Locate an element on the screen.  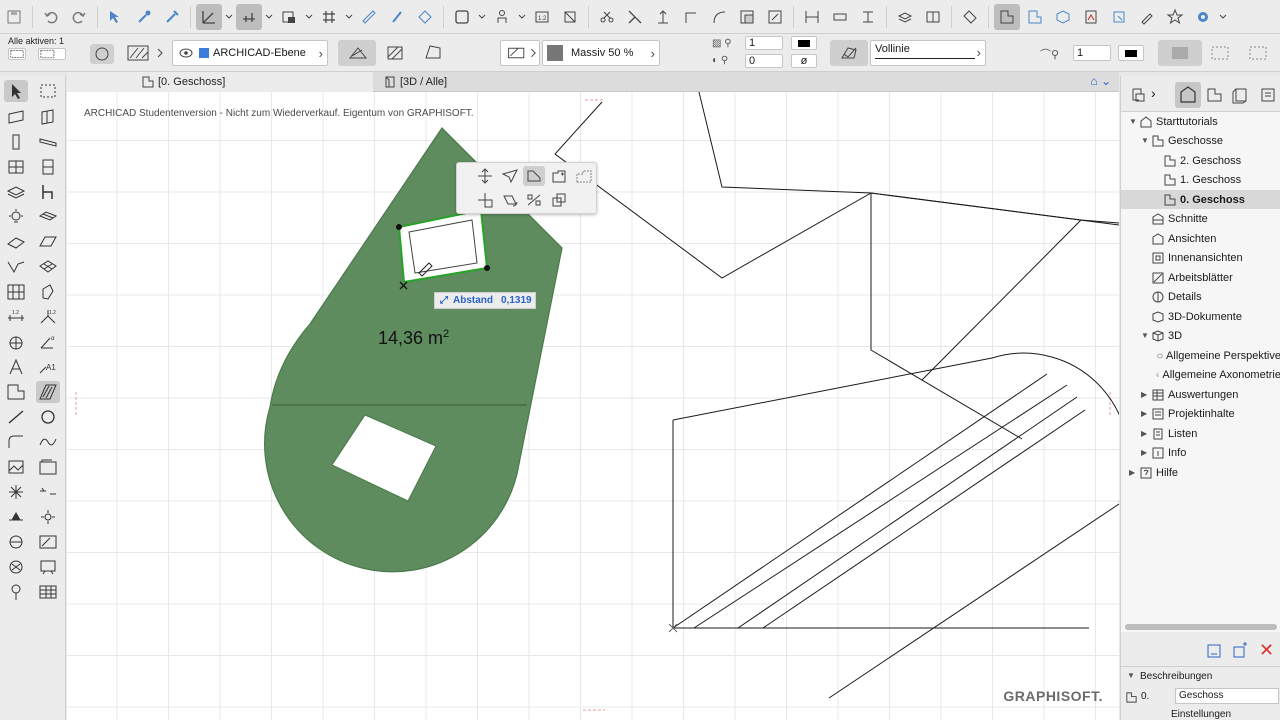
pen-bg-none: ø is located at coordinates (804, 61).